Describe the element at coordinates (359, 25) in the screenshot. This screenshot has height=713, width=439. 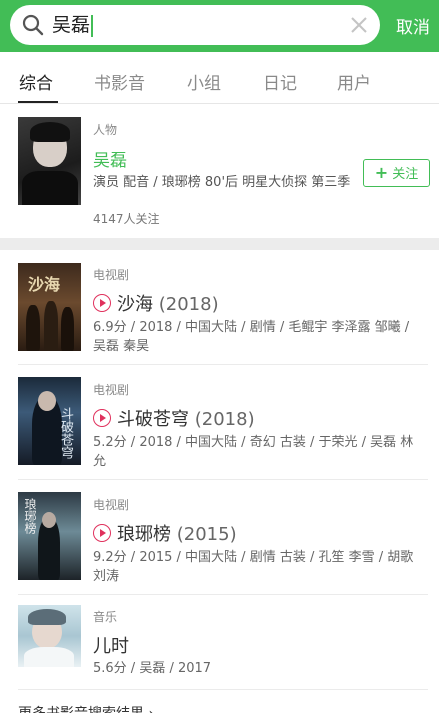
I see `clear-icon` at that location.